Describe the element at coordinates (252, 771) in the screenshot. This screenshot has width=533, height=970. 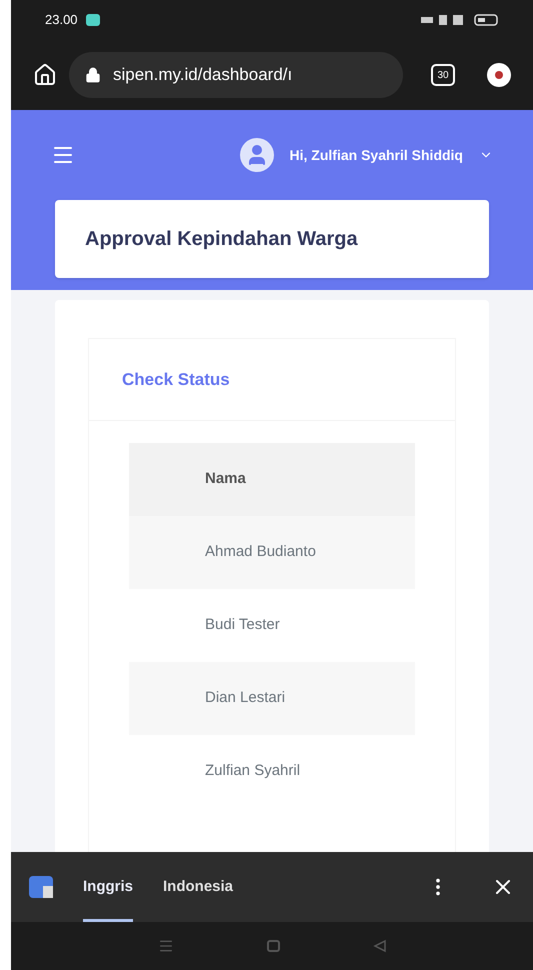
I see `table-cell-text: Zulfian Syahril` at that location.